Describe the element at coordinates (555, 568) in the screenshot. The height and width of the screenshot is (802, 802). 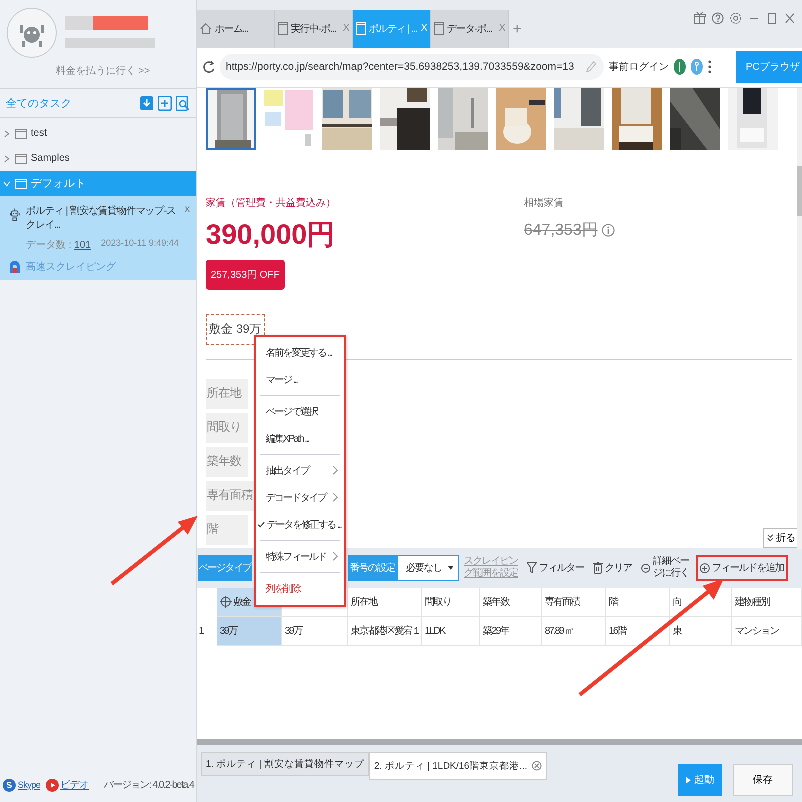
I see `toolbar-button: フィルター` at that location.